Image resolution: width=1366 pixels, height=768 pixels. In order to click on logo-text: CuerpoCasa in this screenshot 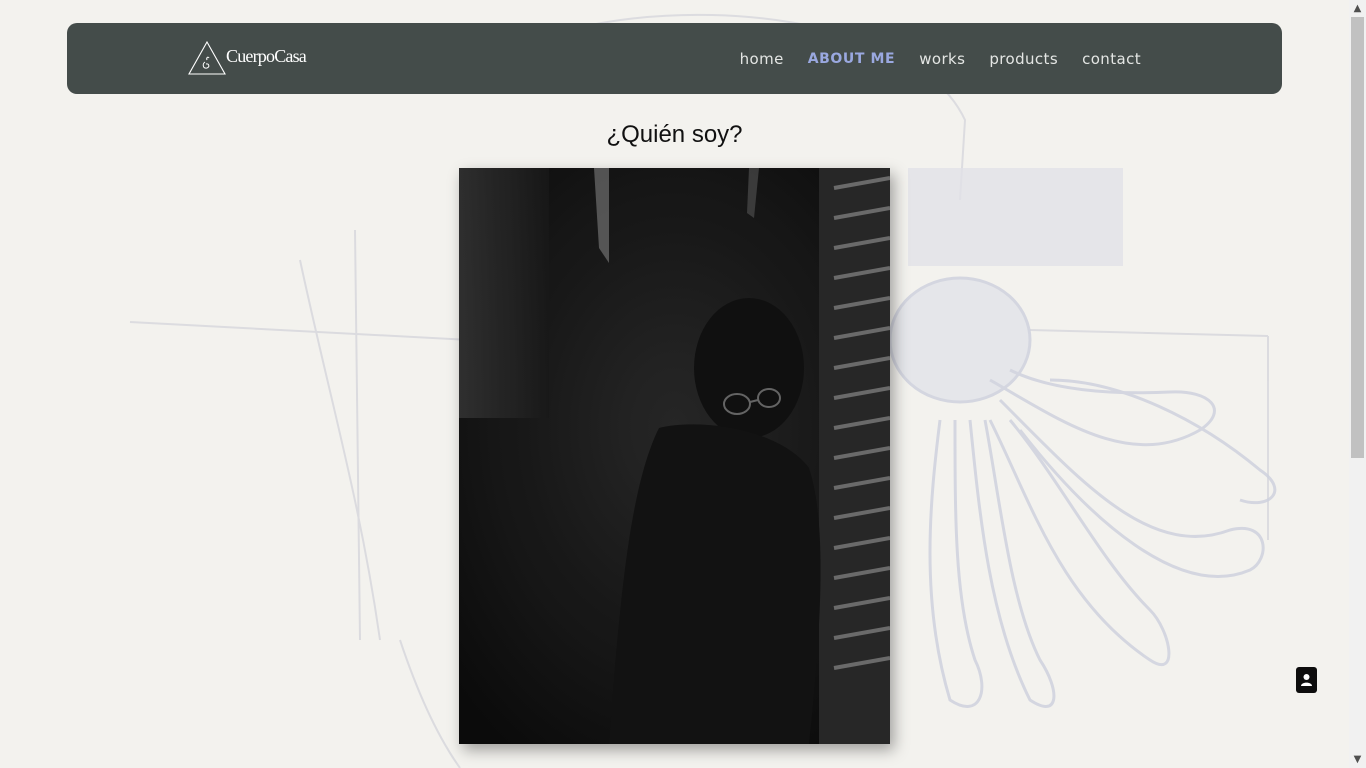, I will do `click(266, 55)`.